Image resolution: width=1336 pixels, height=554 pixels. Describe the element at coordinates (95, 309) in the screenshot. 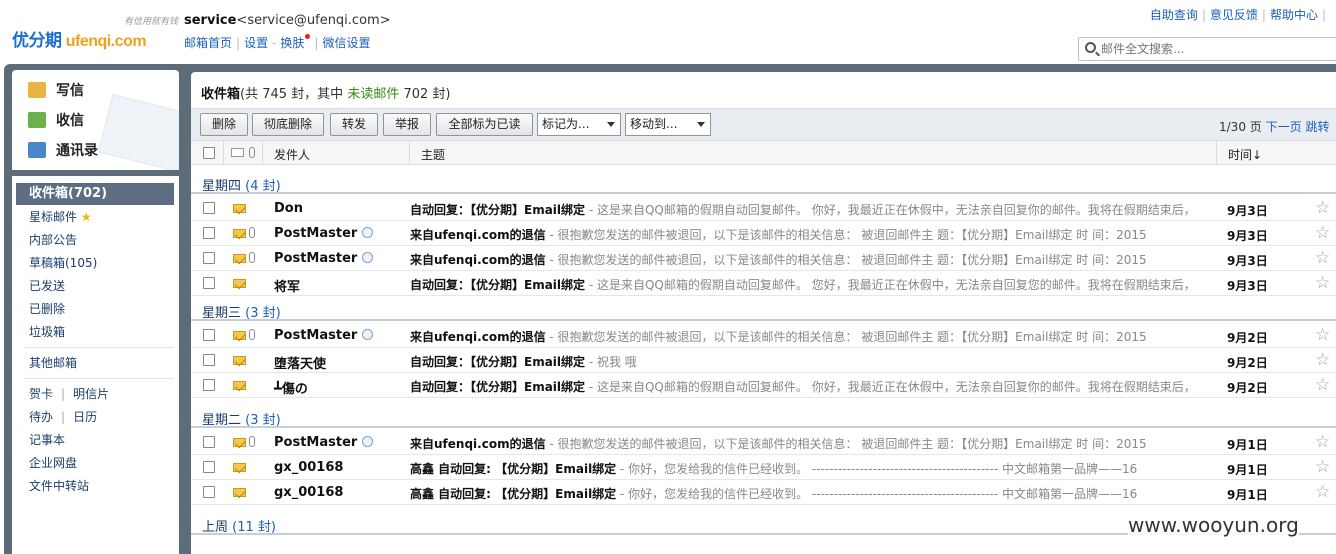

I see `nav-deleted: 已删除` at that location.